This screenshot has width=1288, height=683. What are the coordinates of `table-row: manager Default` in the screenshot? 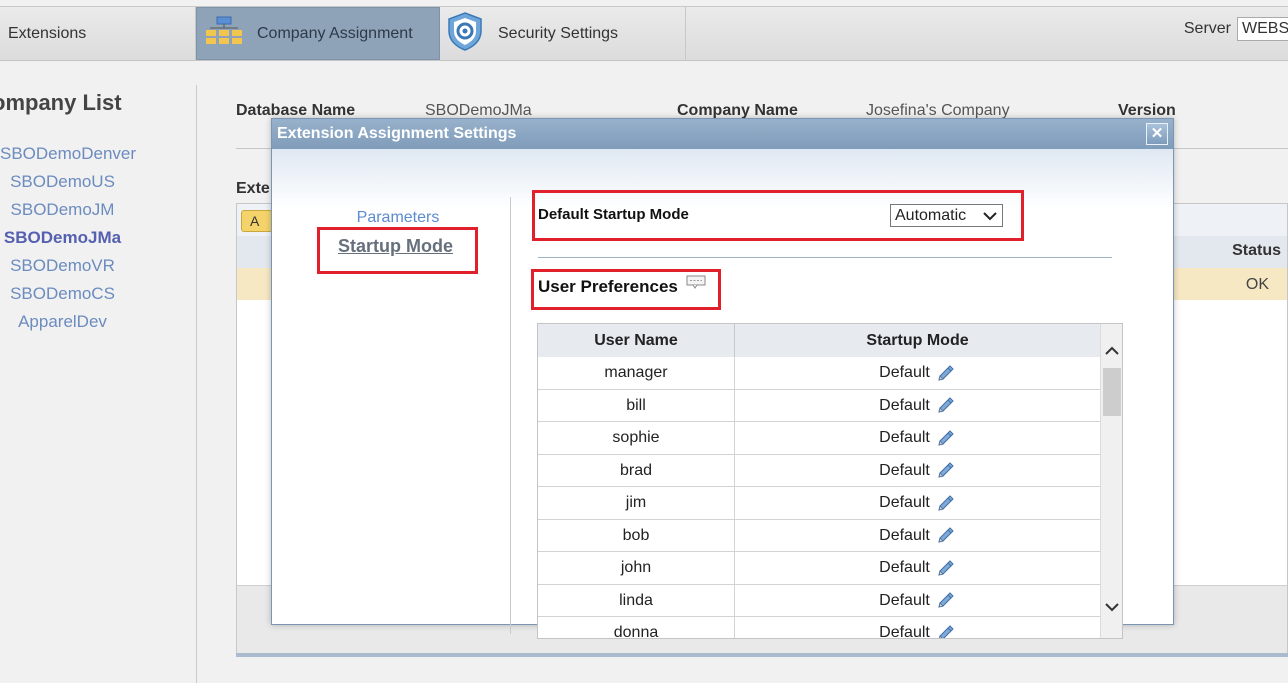 It's located at (819, 373).